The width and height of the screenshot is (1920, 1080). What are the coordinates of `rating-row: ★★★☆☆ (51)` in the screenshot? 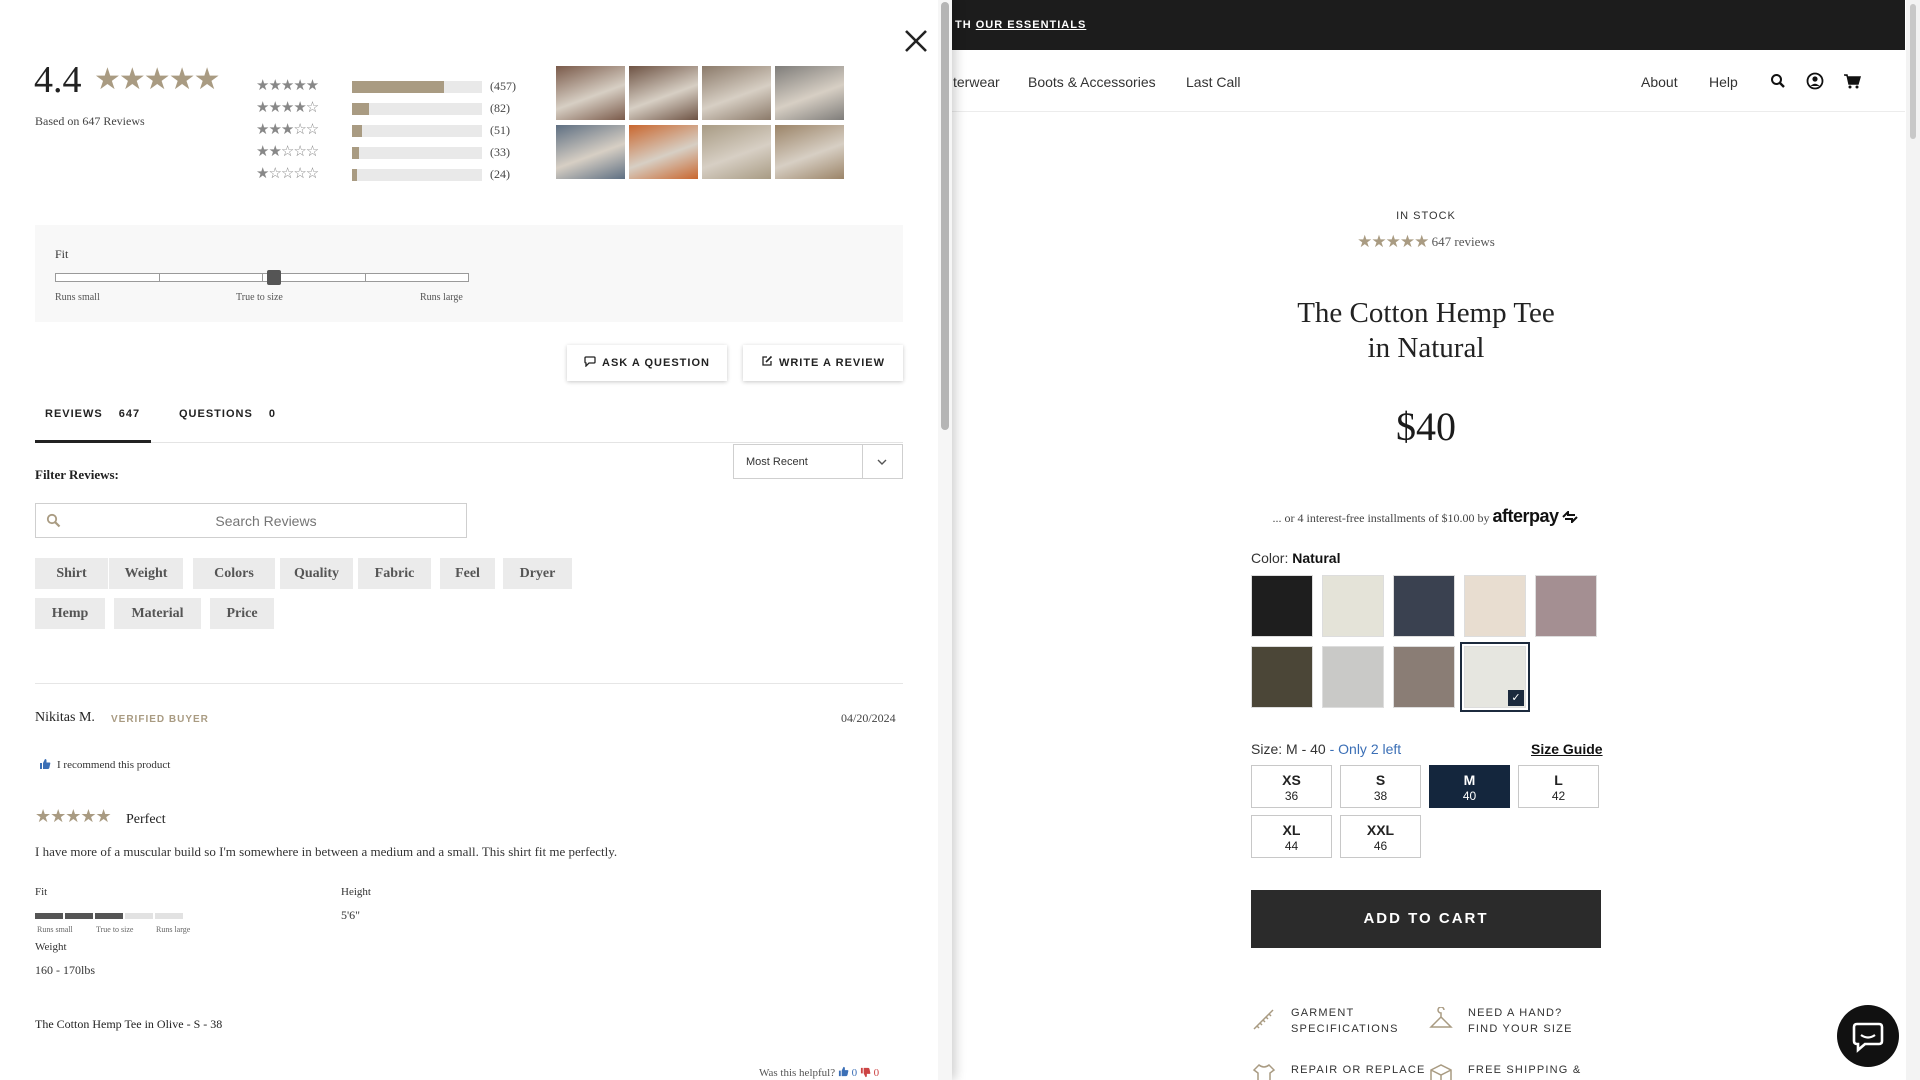 It's located at (391, 130).